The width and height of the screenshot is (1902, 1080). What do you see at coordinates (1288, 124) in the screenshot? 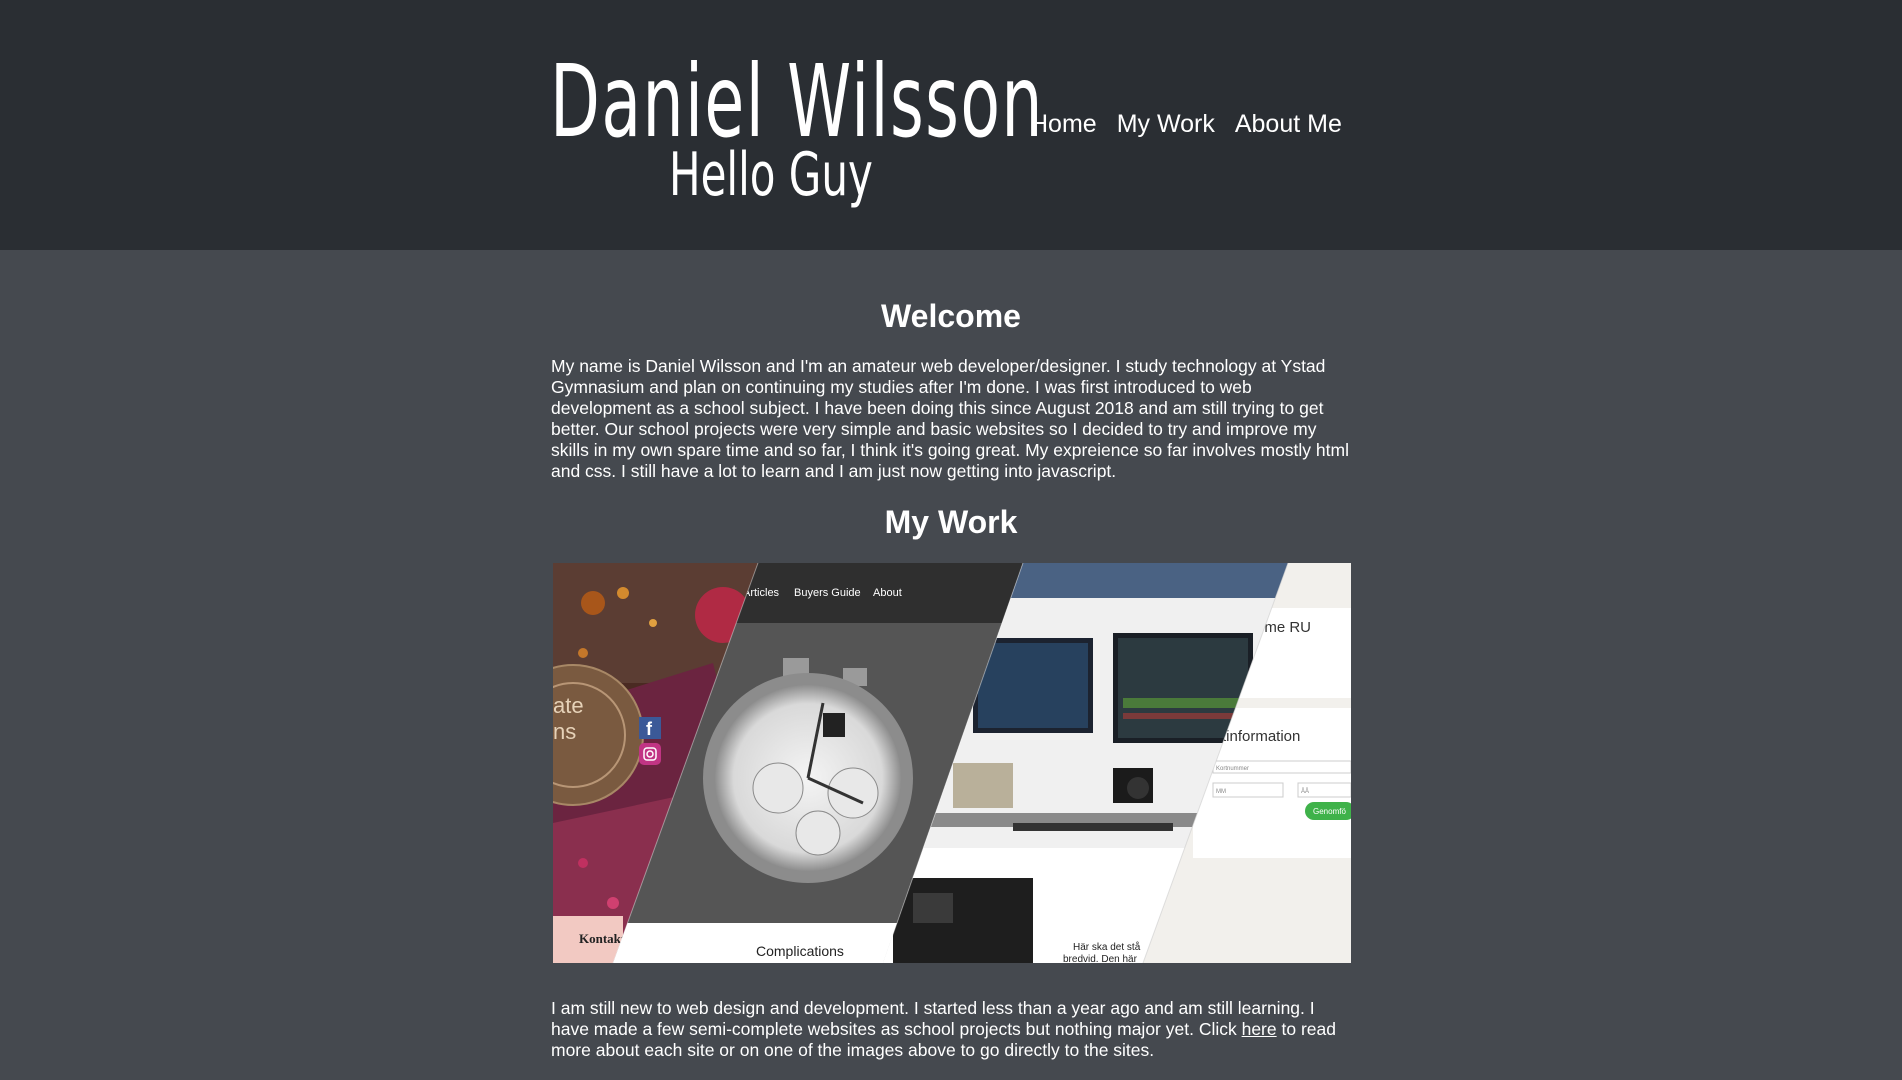
I see `nav-about-me-link: About Me` at bounding box center [1288, 124].